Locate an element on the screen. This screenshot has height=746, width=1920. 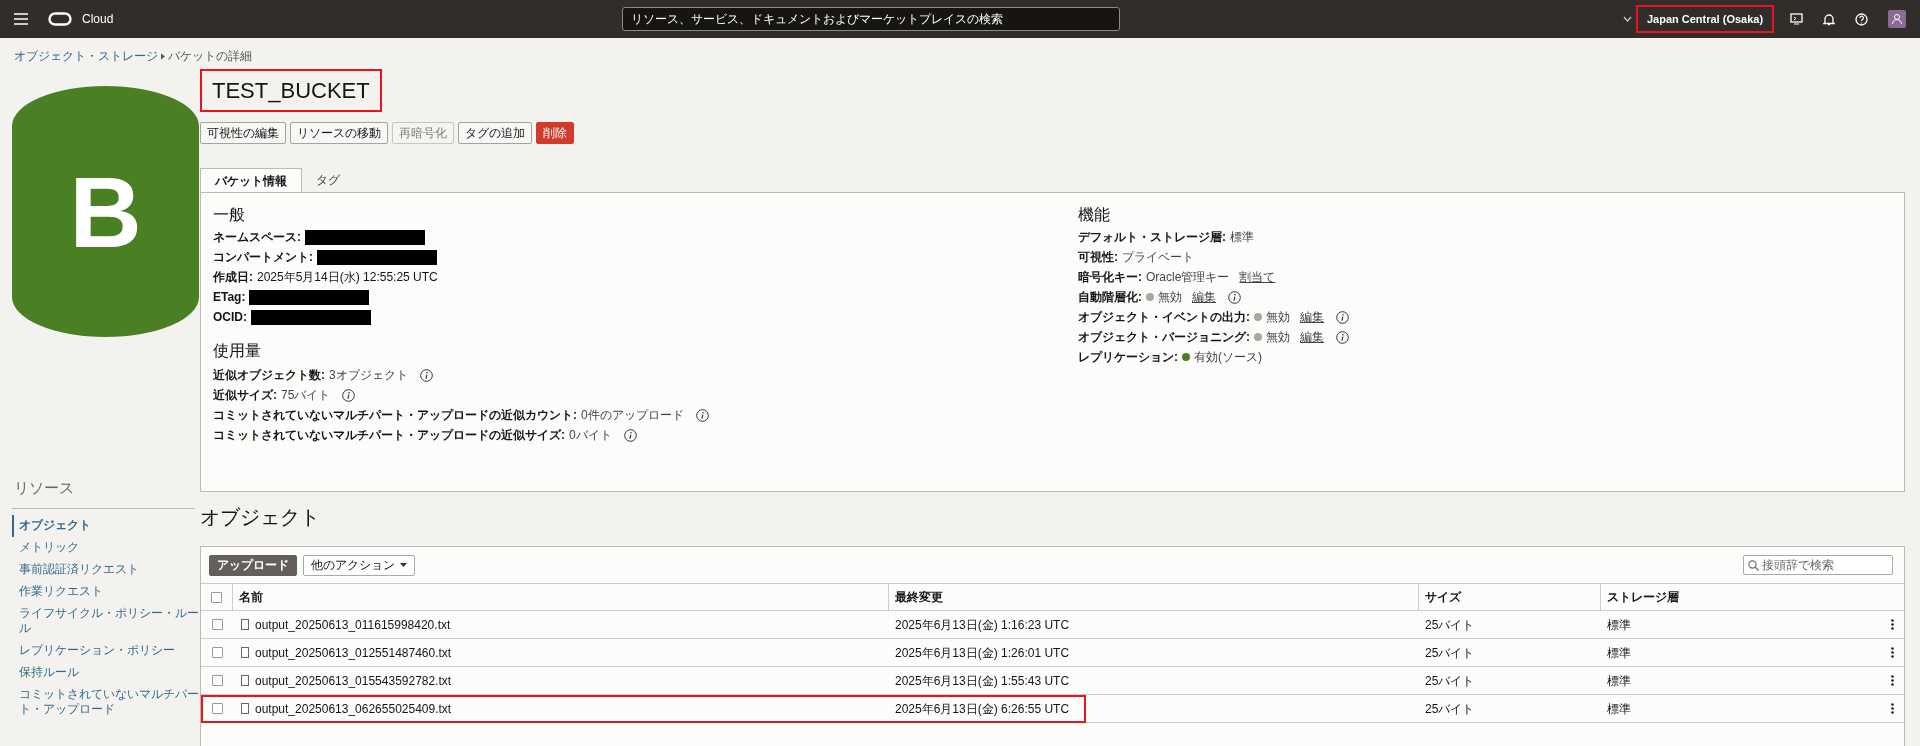
field-label: コミットされていないマルチパート・アップロードの近似カウント: is located at coordinates (395, 415).